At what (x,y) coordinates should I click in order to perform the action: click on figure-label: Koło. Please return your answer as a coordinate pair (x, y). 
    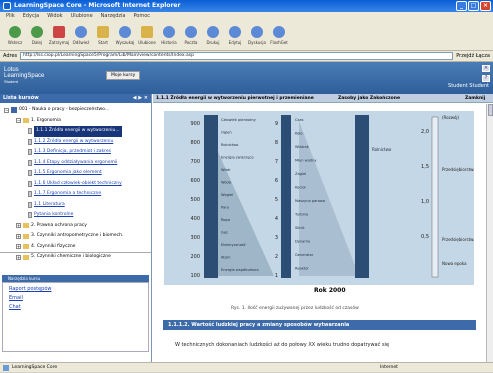
    Looking at the image, I should click on (299, 134).